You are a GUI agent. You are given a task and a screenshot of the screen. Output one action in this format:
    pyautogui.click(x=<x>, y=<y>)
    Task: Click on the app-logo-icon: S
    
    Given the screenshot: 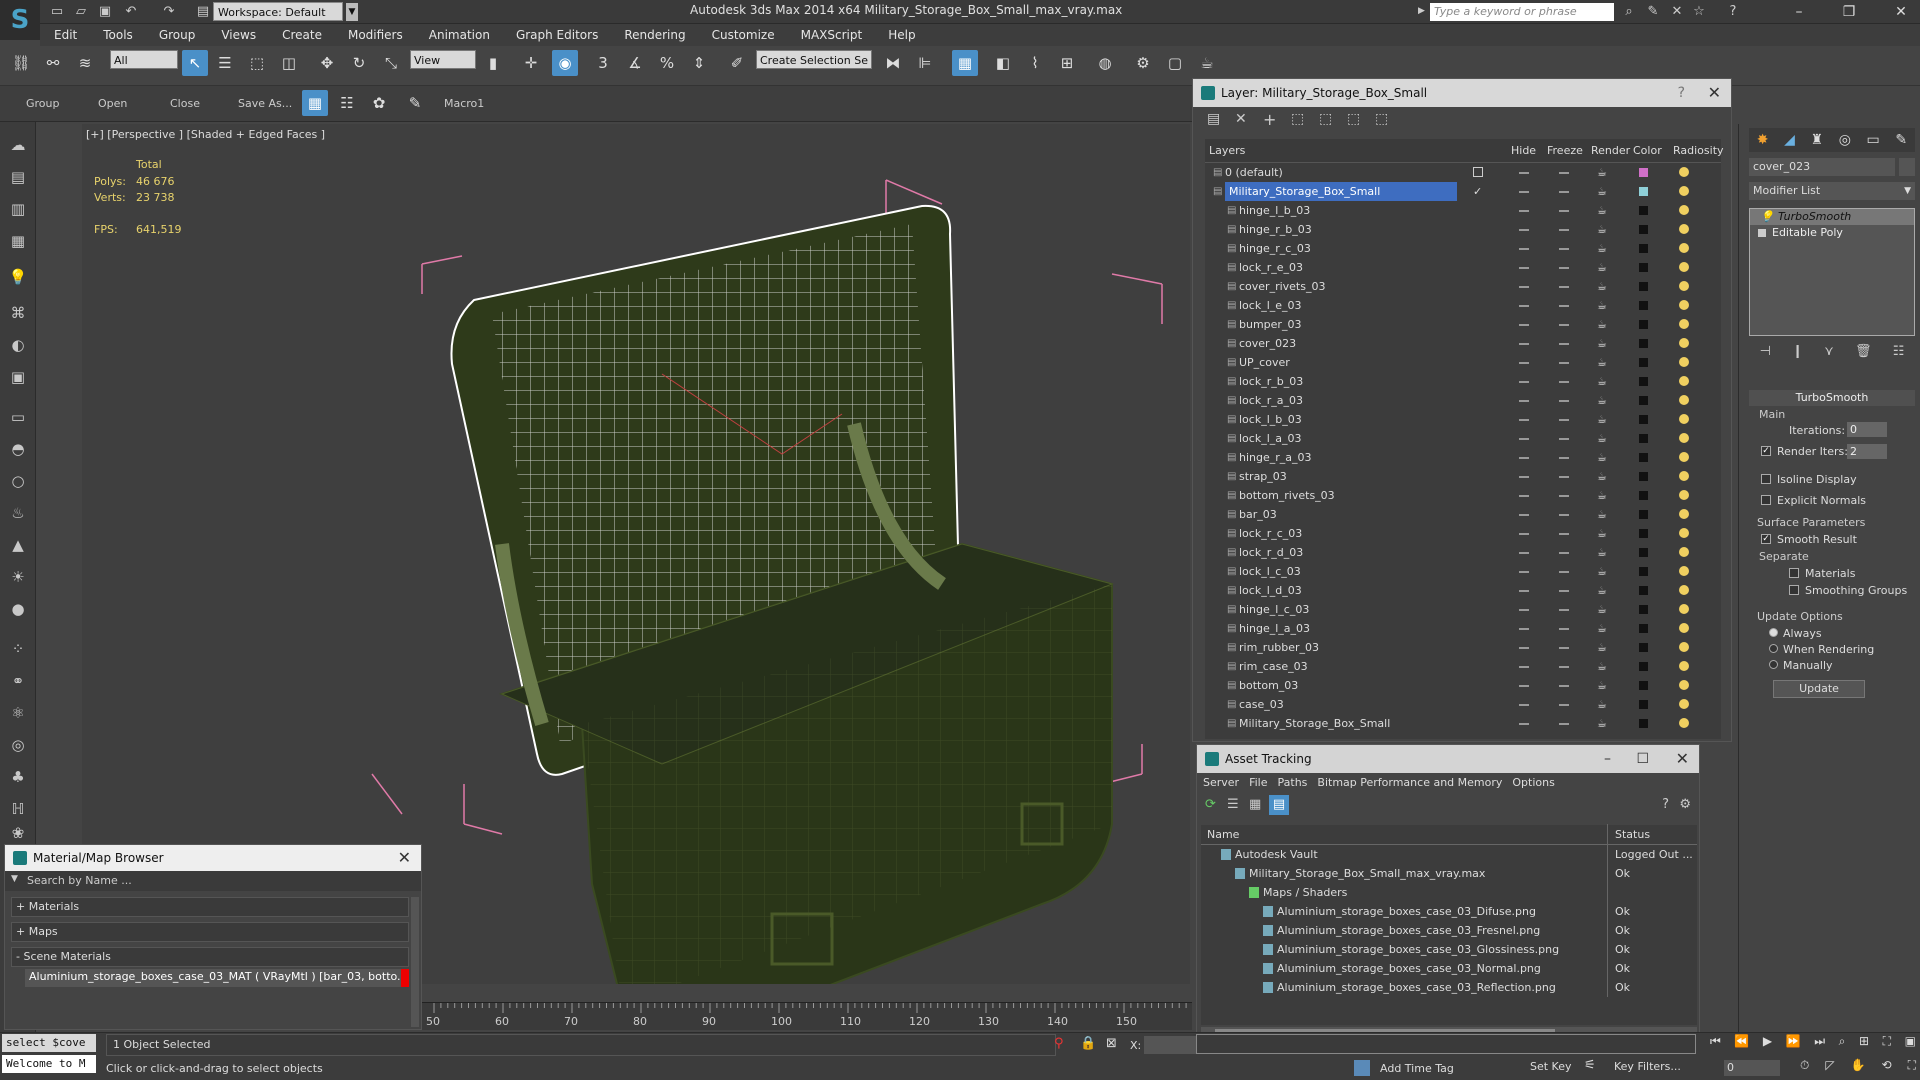 What is the action you would take?
    pyautogui.click(x=20, y=20)
    